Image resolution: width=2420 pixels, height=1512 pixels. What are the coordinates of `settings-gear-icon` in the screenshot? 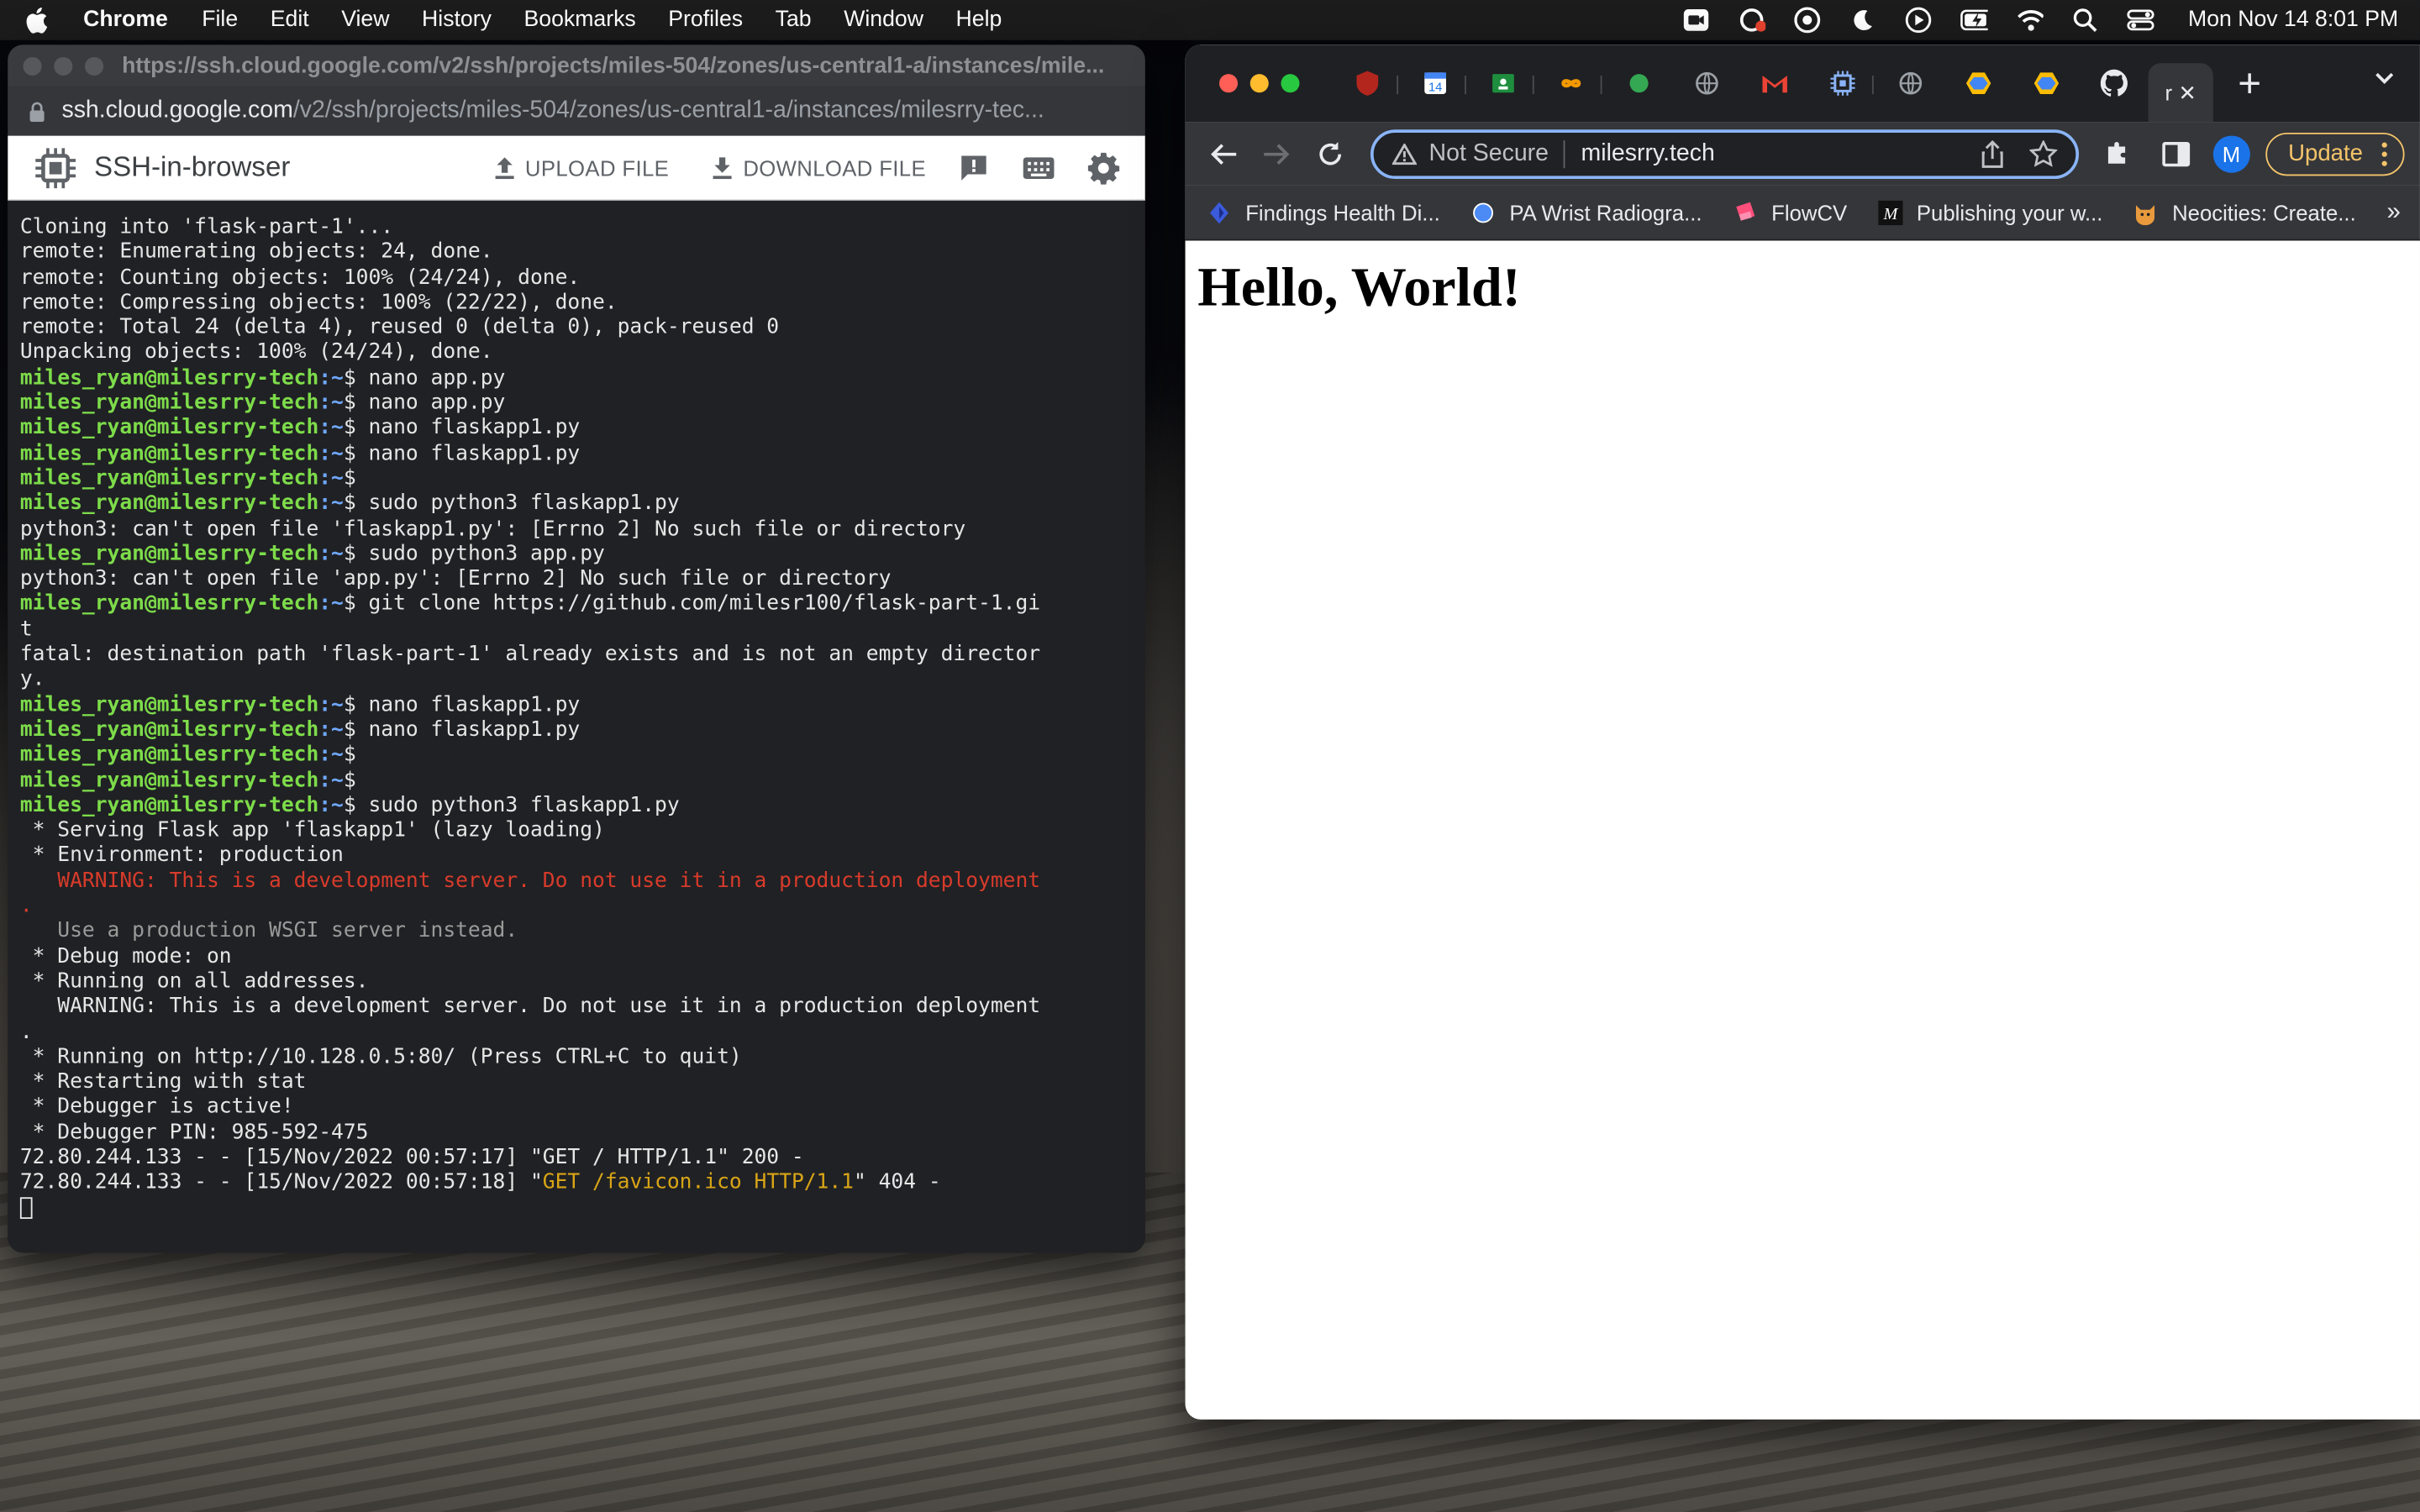 It's located at (1103, 167).